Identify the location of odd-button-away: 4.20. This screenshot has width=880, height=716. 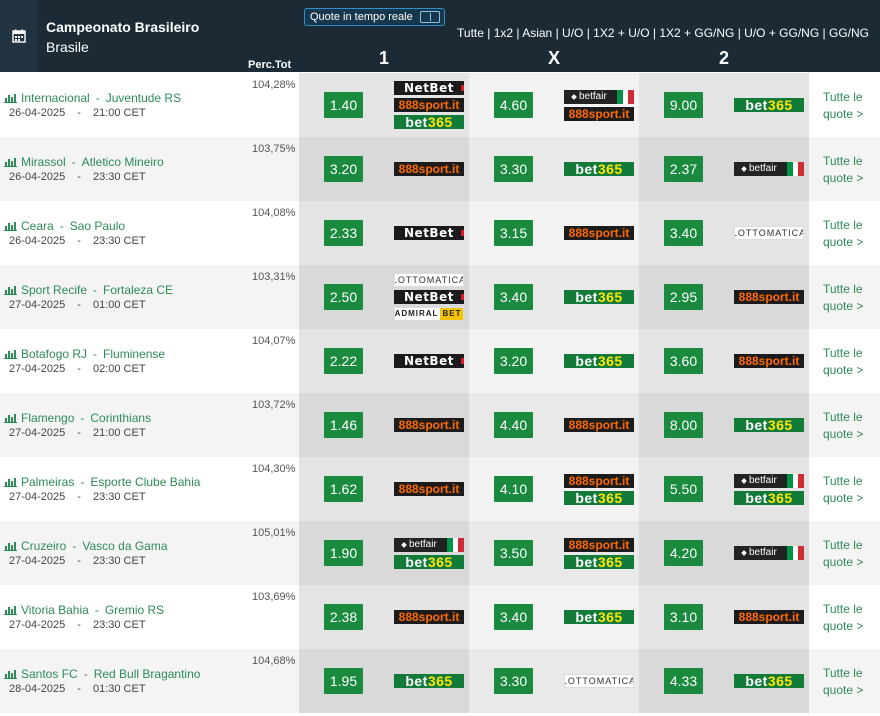
(683, 553).